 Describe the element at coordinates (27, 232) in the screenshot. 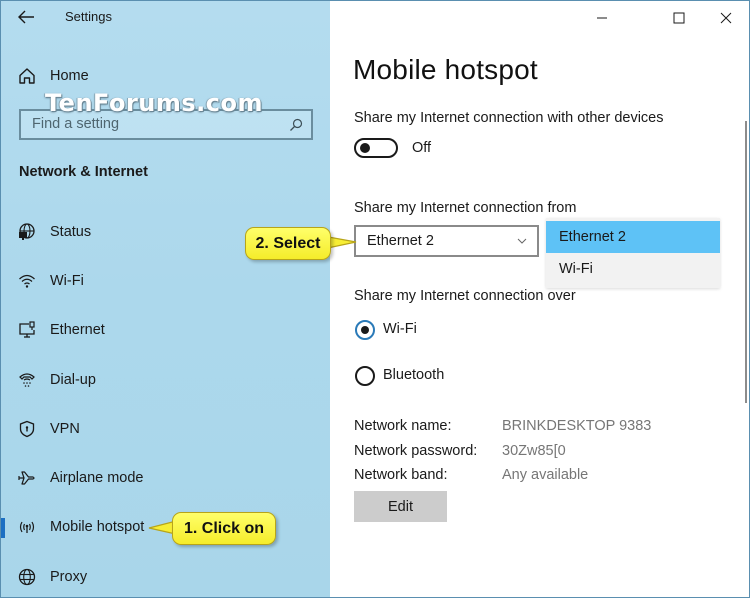

I see `globe-monitor-icon` at that location.